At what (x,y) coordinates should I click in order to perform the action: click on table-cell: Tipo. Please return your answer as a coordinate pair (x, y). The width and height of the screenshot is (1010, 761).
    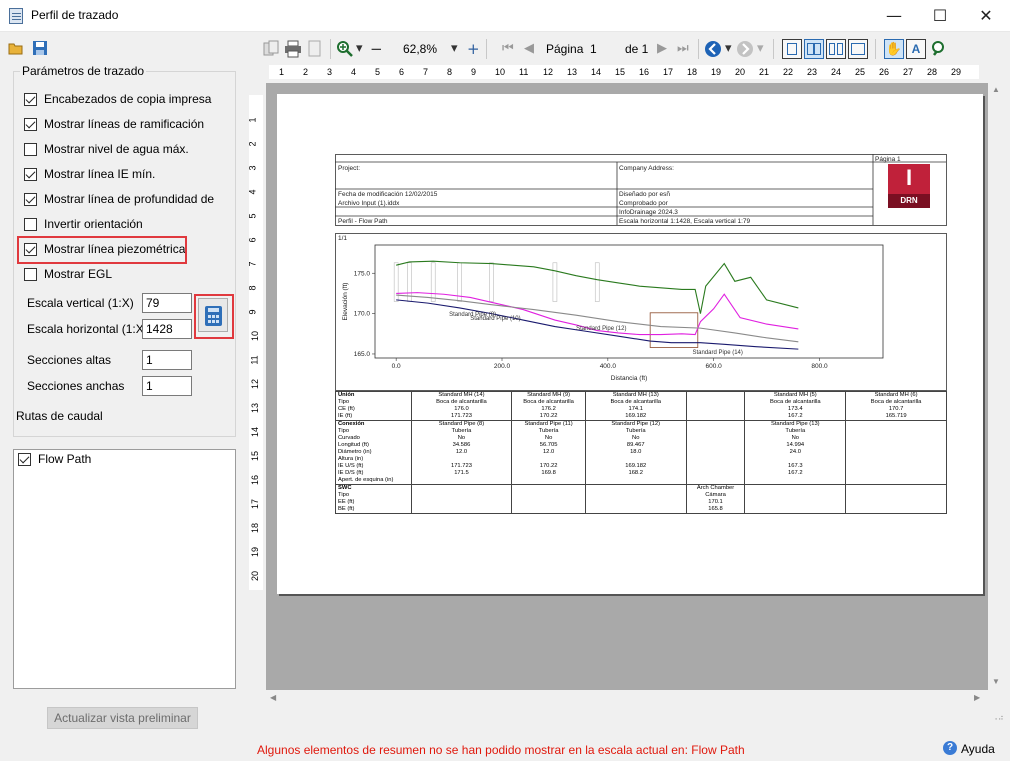
    Looking at the image, I should click on (373, 495).